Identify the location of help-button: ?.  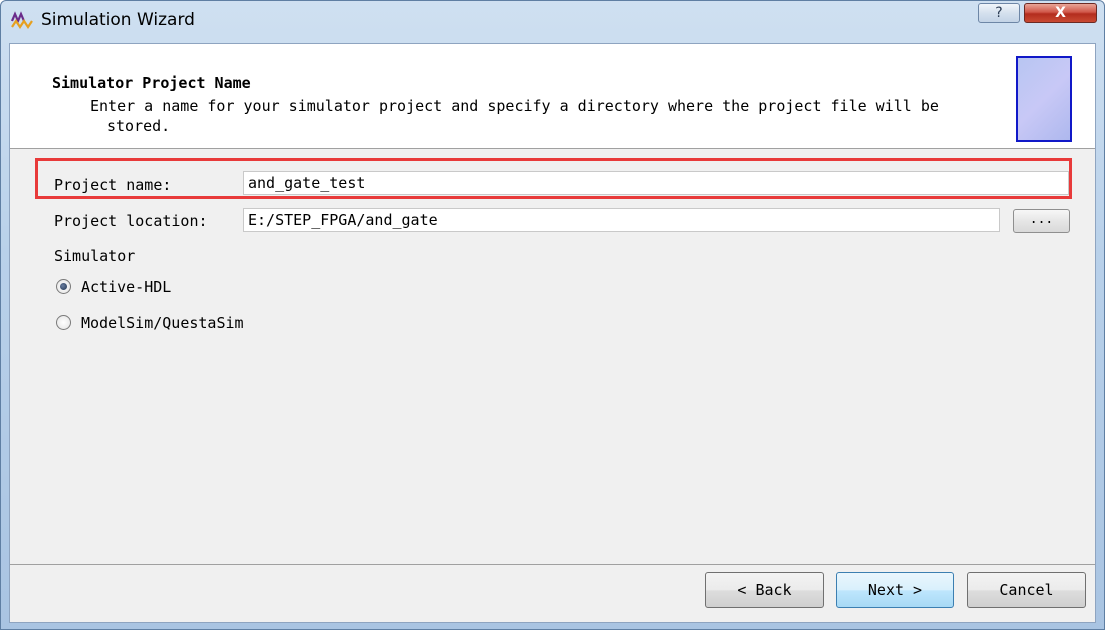
(999, 13).